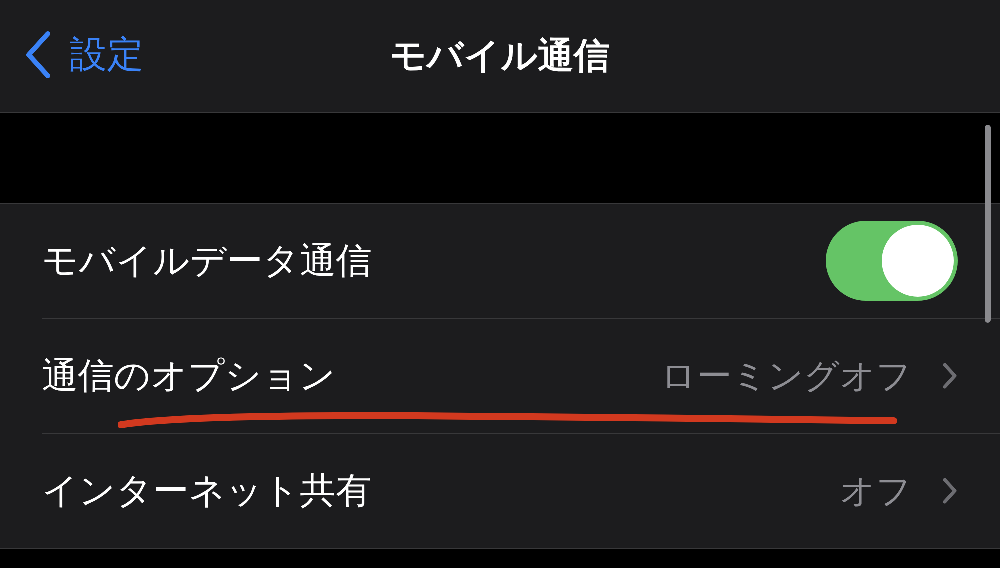 Image resolution: width=1000 pixels, height=568 pixels. Describe the element at coordinates (786, 377) in the screenshot. I see `row-value: ローミングオフ` at that location.